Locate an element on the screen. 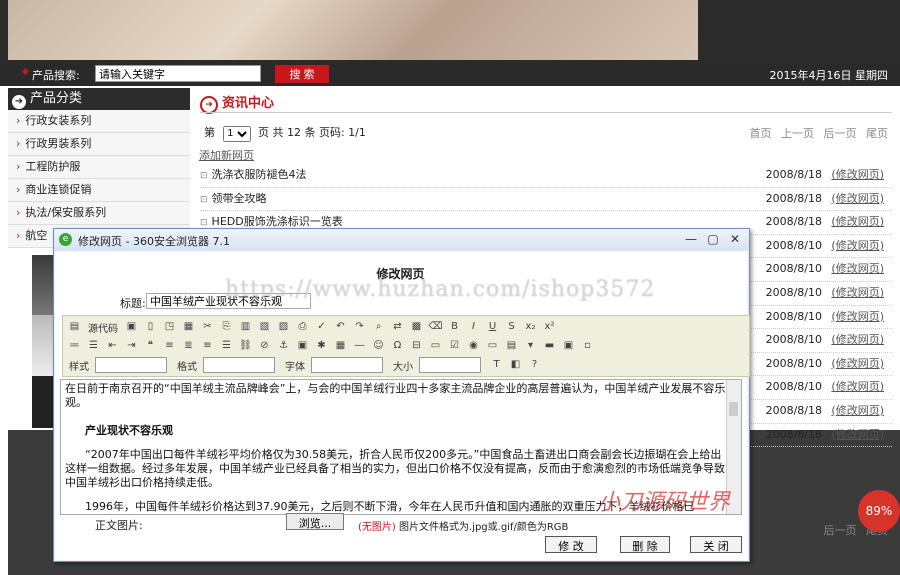 This screenshot has width=900, height=575. underline-icon: U is located at coordinates (492, 327).